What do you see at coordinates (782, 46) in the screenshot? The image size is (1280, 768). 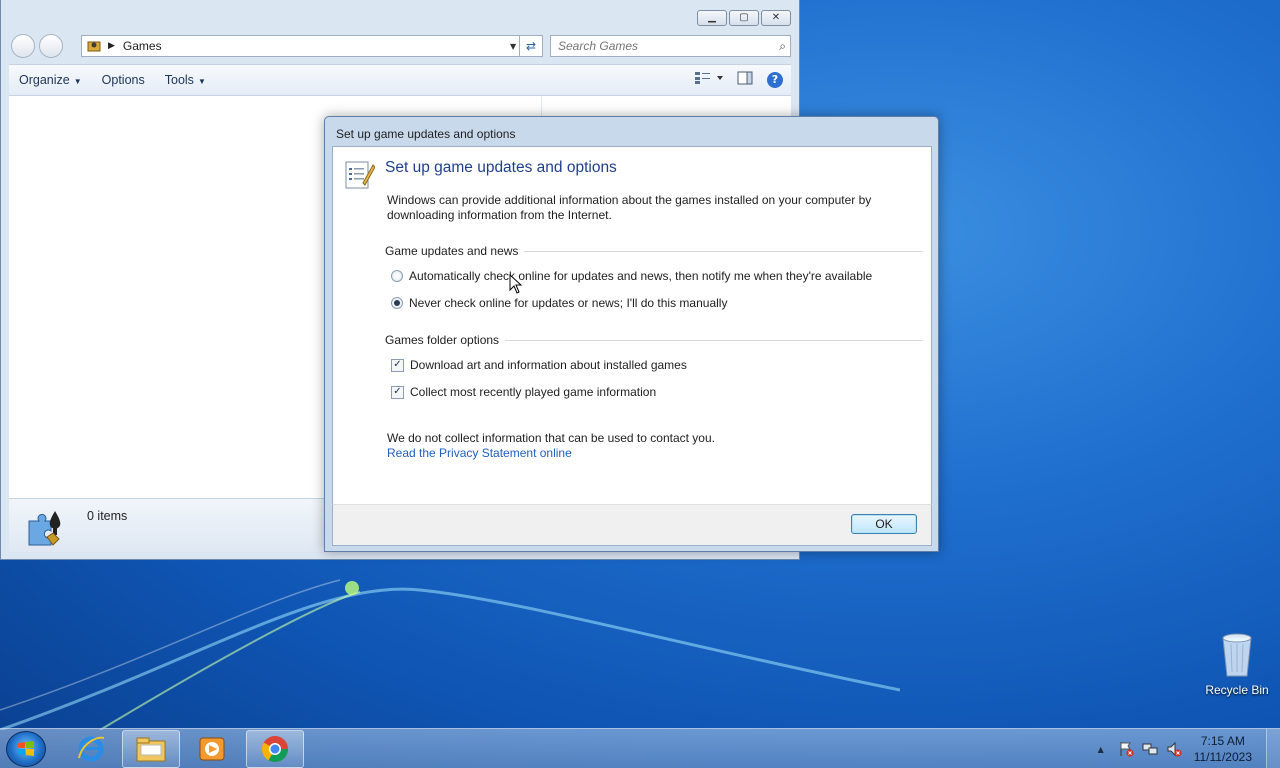 I see `search-icon: ⌕` at bounding box center [782, 46].